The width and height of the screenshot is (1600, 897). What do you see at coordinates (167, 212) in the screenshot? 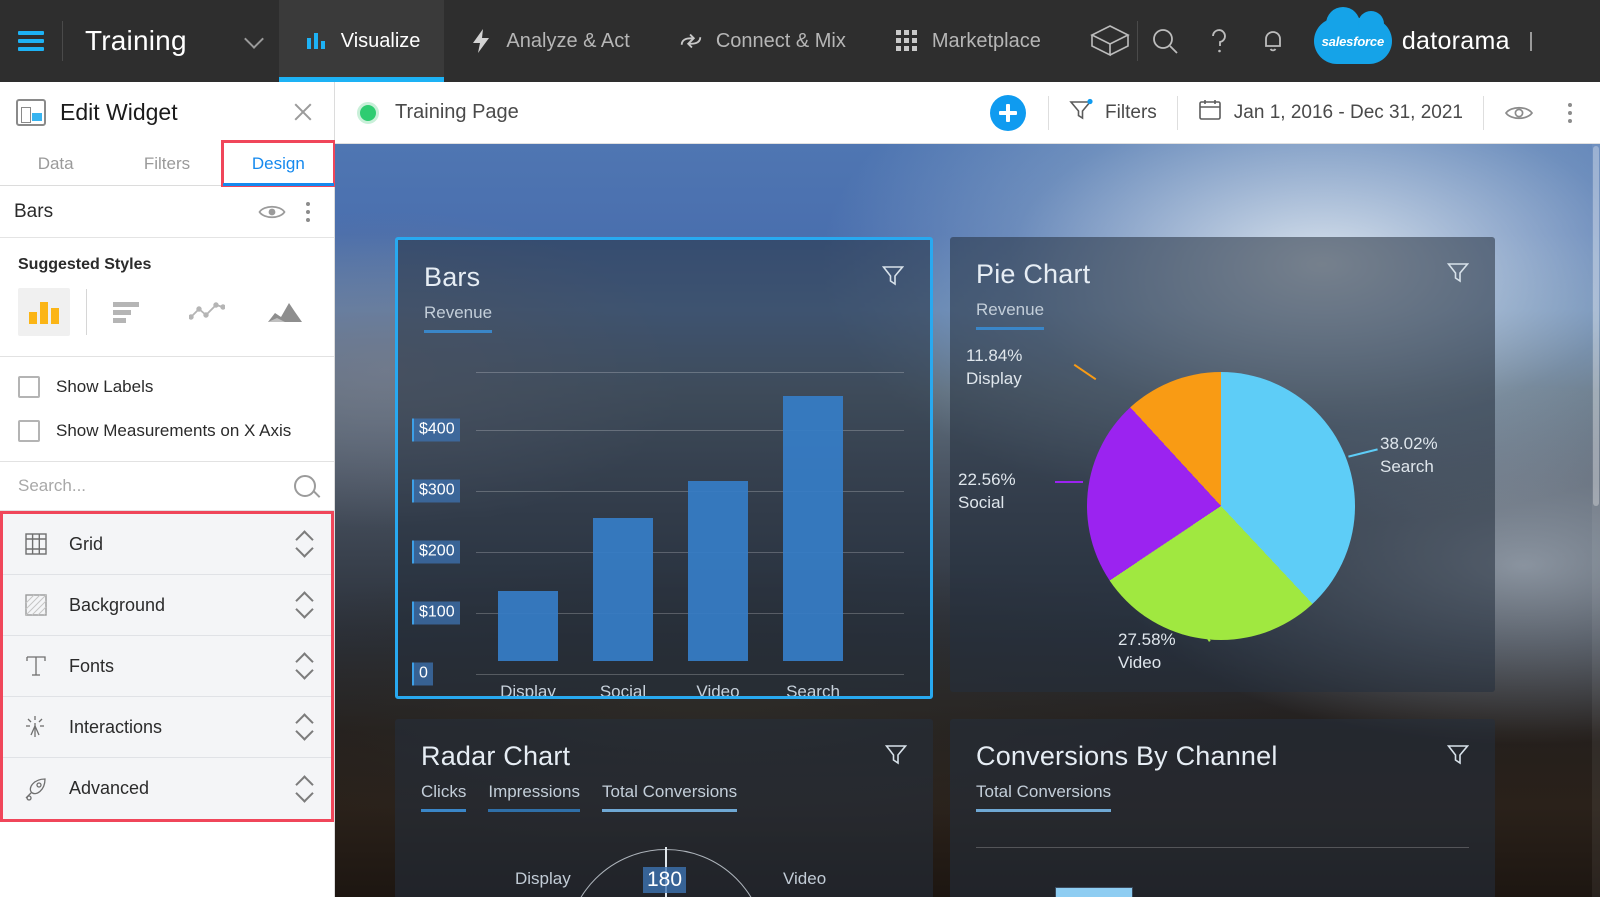
I see `selected-widget-row: Bars` at bounding box center [167, 212].